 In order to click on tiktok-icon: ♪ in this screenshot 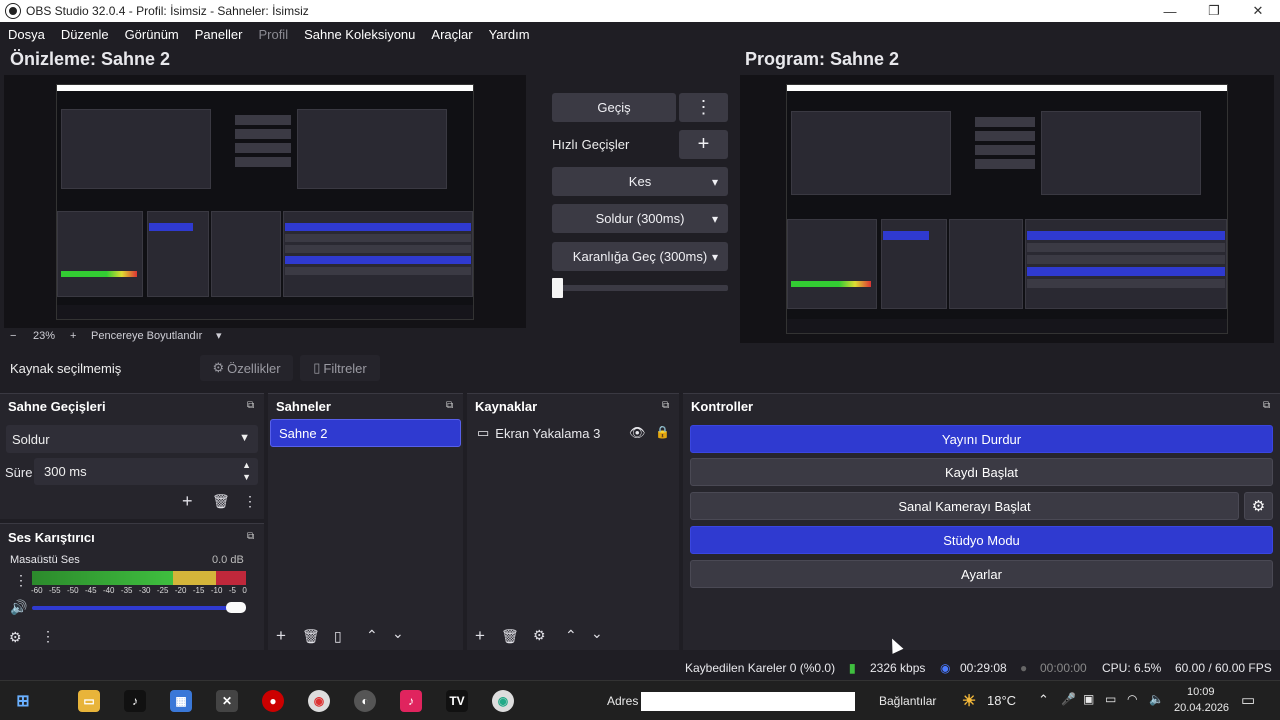, I will do `click(135, 701)`.